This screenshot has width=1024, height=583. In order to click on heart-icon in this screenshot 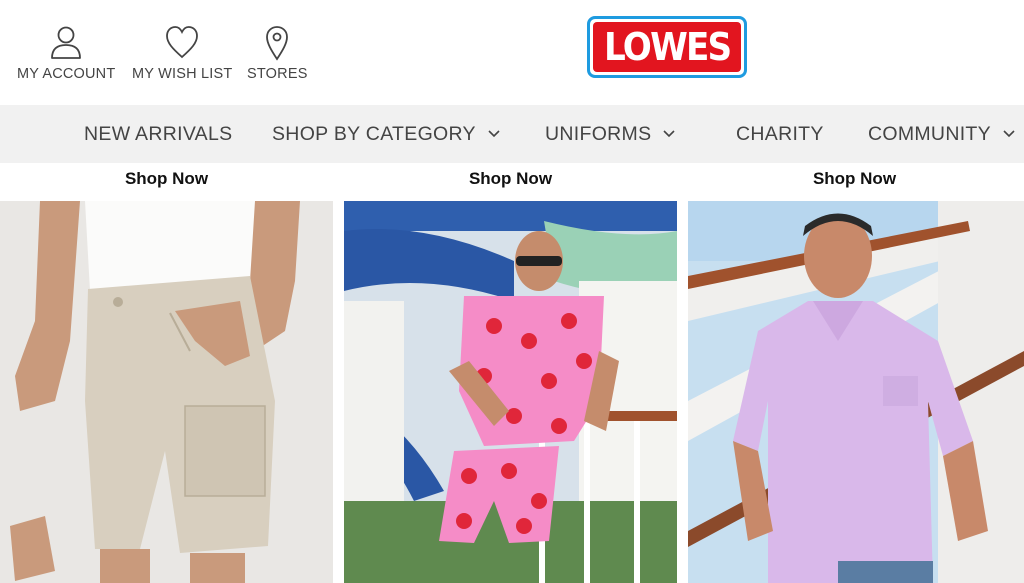, I will do `click(182, 42)`.